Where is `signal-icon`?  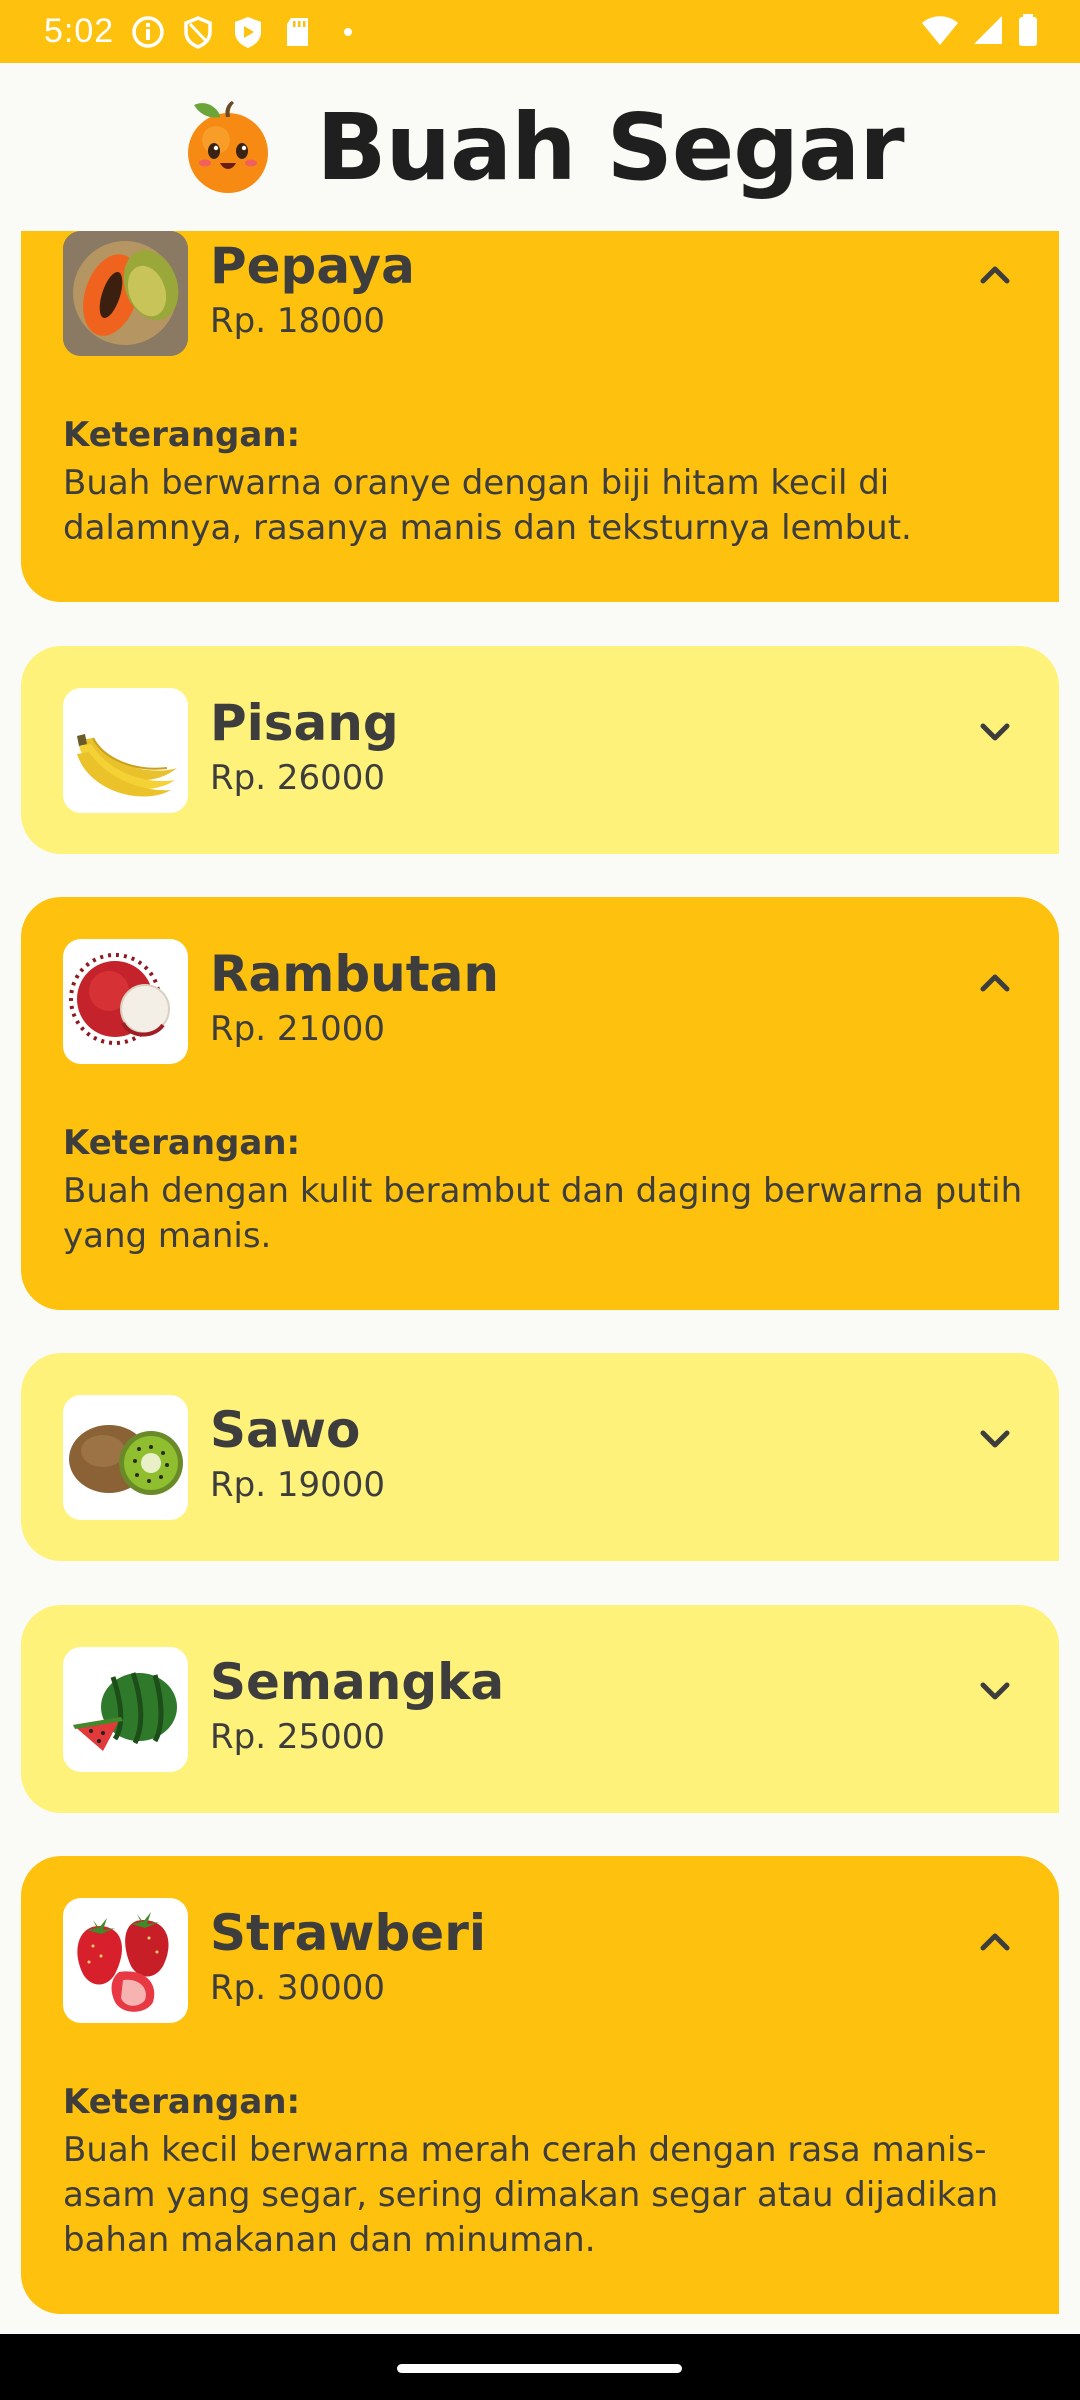
signal-icon is located at coordinates (988, 30).